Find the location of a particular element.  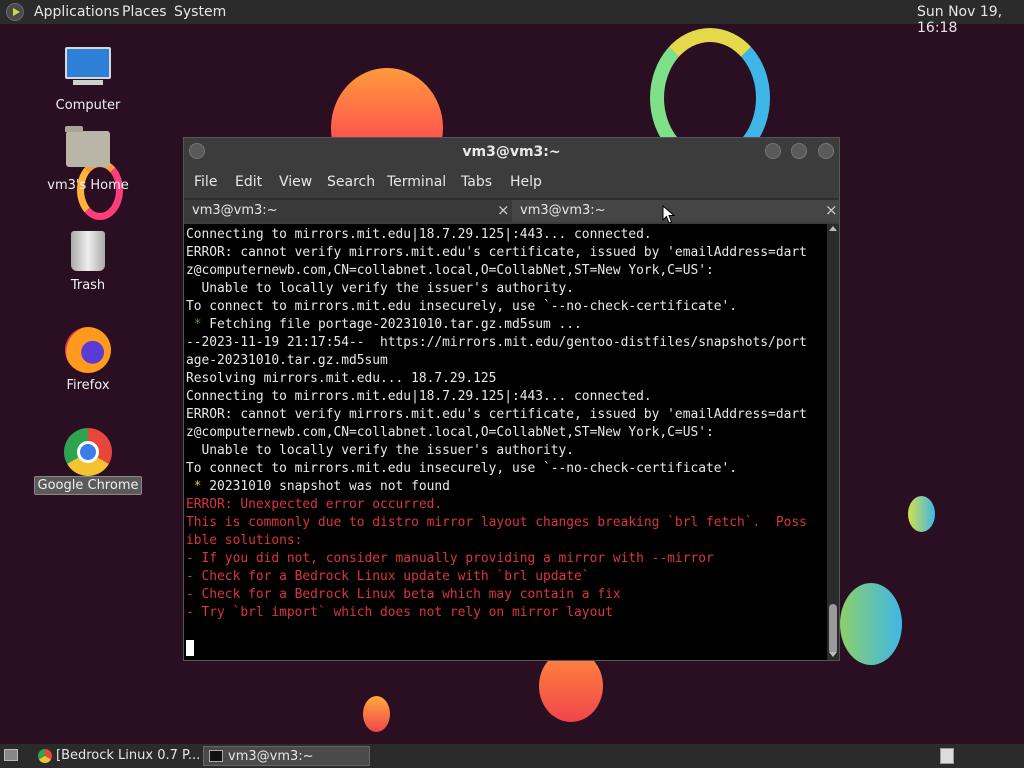

terminal-line-text: age-20231010.tar.gz.md5sum is located at coordinates (287, 360).